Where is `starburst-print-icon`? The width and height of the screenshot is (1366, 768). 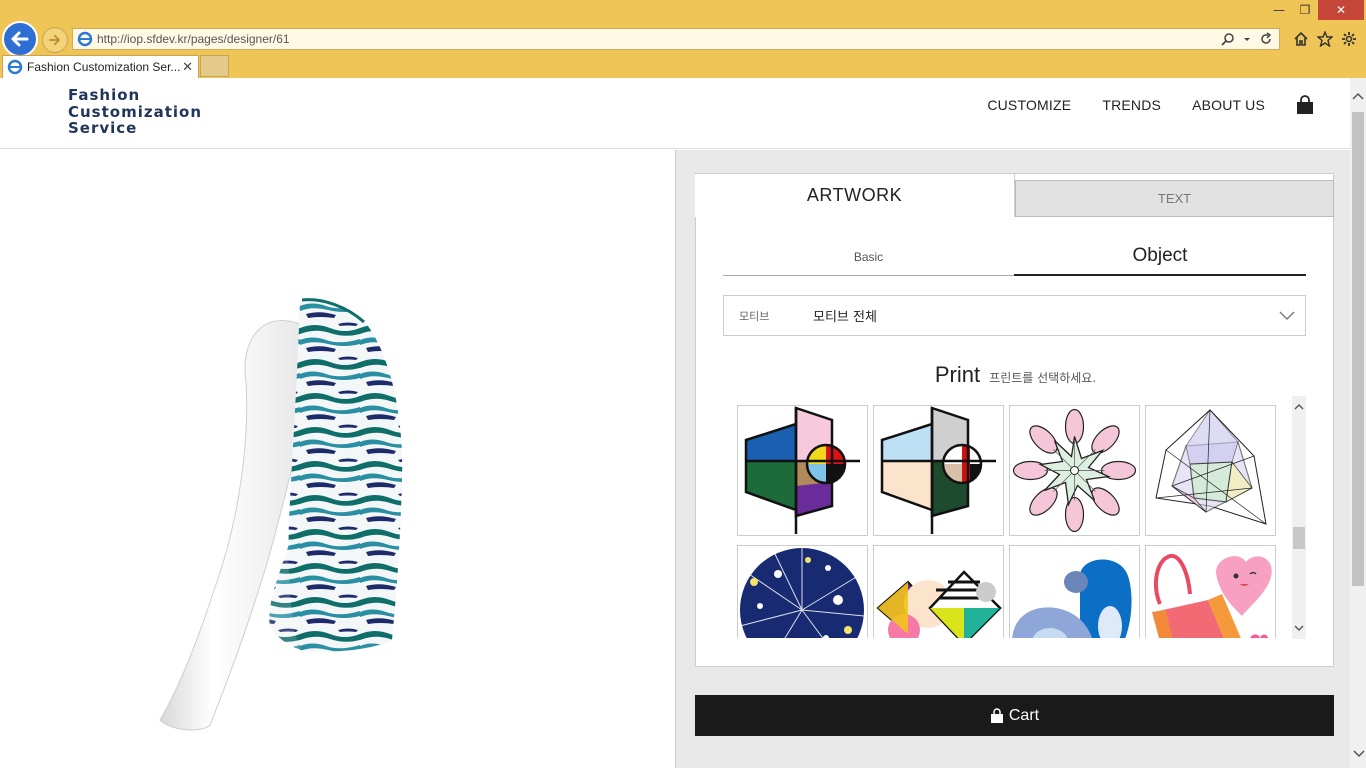
starburst-print-icon is located at coordinates (802, 593).